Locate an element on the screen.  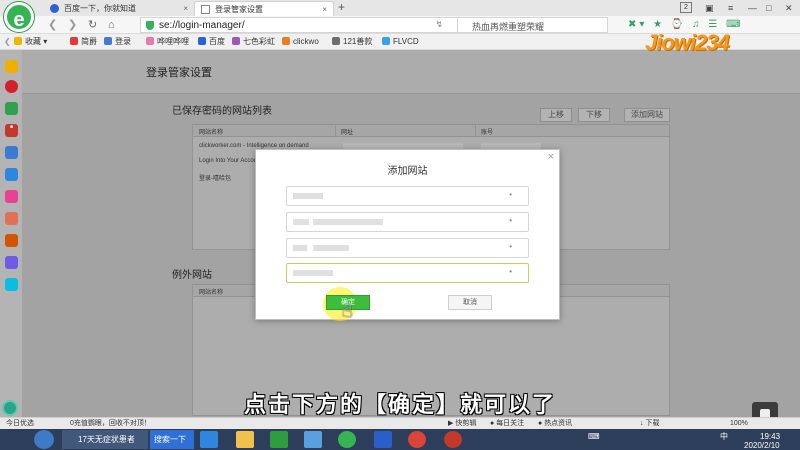
record-icon is located at coordinates (453, 439).